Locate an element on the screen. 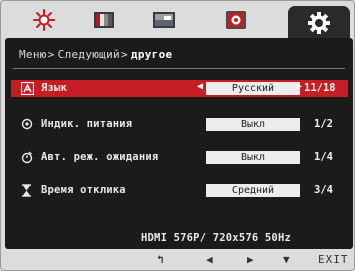 This screenshot has width=355, height=271. setting-row-auto-standby: Авт. реж. ожидания Выкл 1/4 is located at coordinates (179, 157).